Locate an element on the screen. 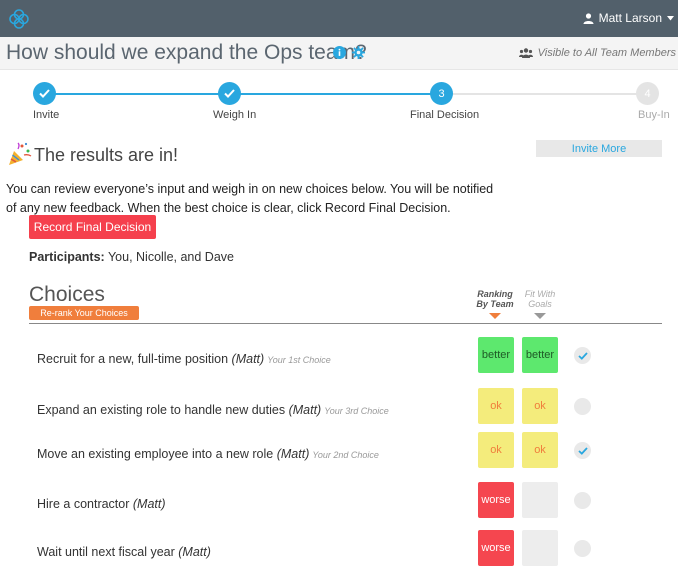 This screenshot has width=678, height=571. caret-down-icon is located at coordinates (670, 17).